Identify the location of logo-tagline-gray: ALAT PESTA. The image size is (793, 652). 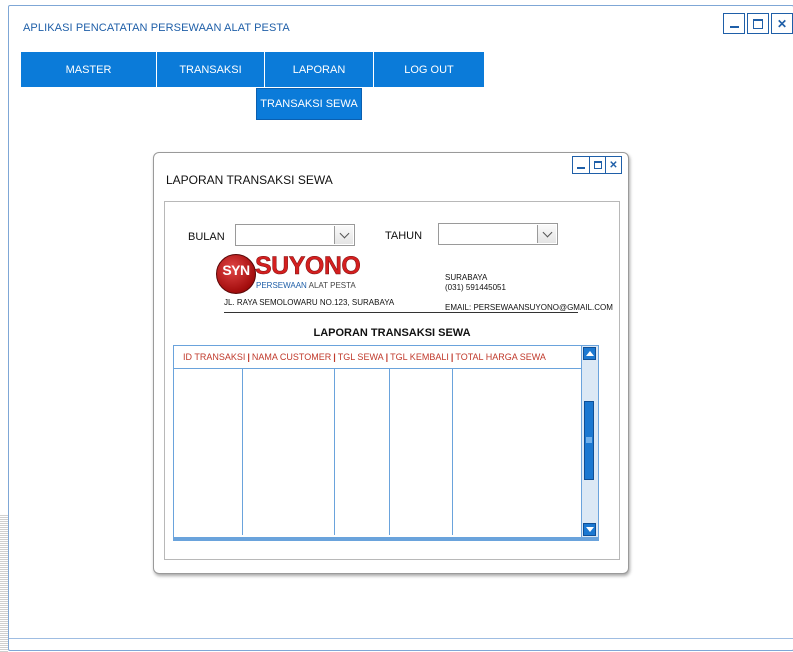
(332, 285).